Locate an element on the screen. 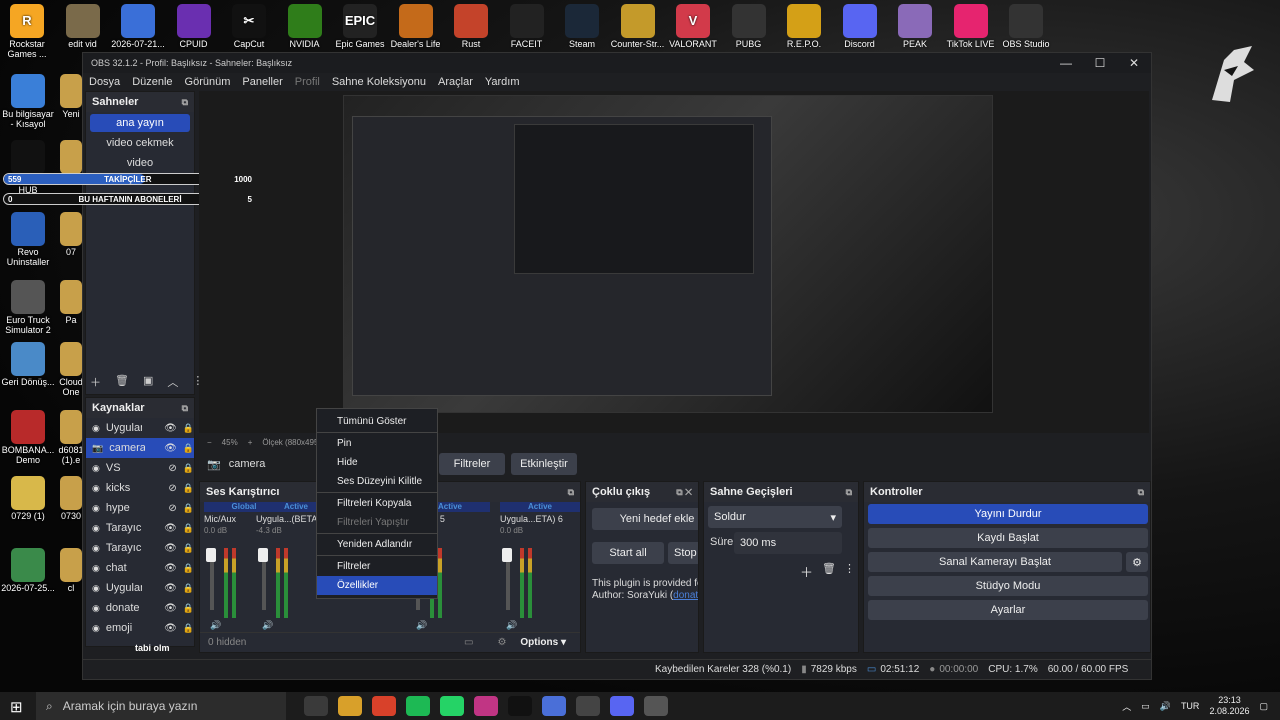  stop-streaming-button: Yayını Durdur is located at coordinates (1008, 514).